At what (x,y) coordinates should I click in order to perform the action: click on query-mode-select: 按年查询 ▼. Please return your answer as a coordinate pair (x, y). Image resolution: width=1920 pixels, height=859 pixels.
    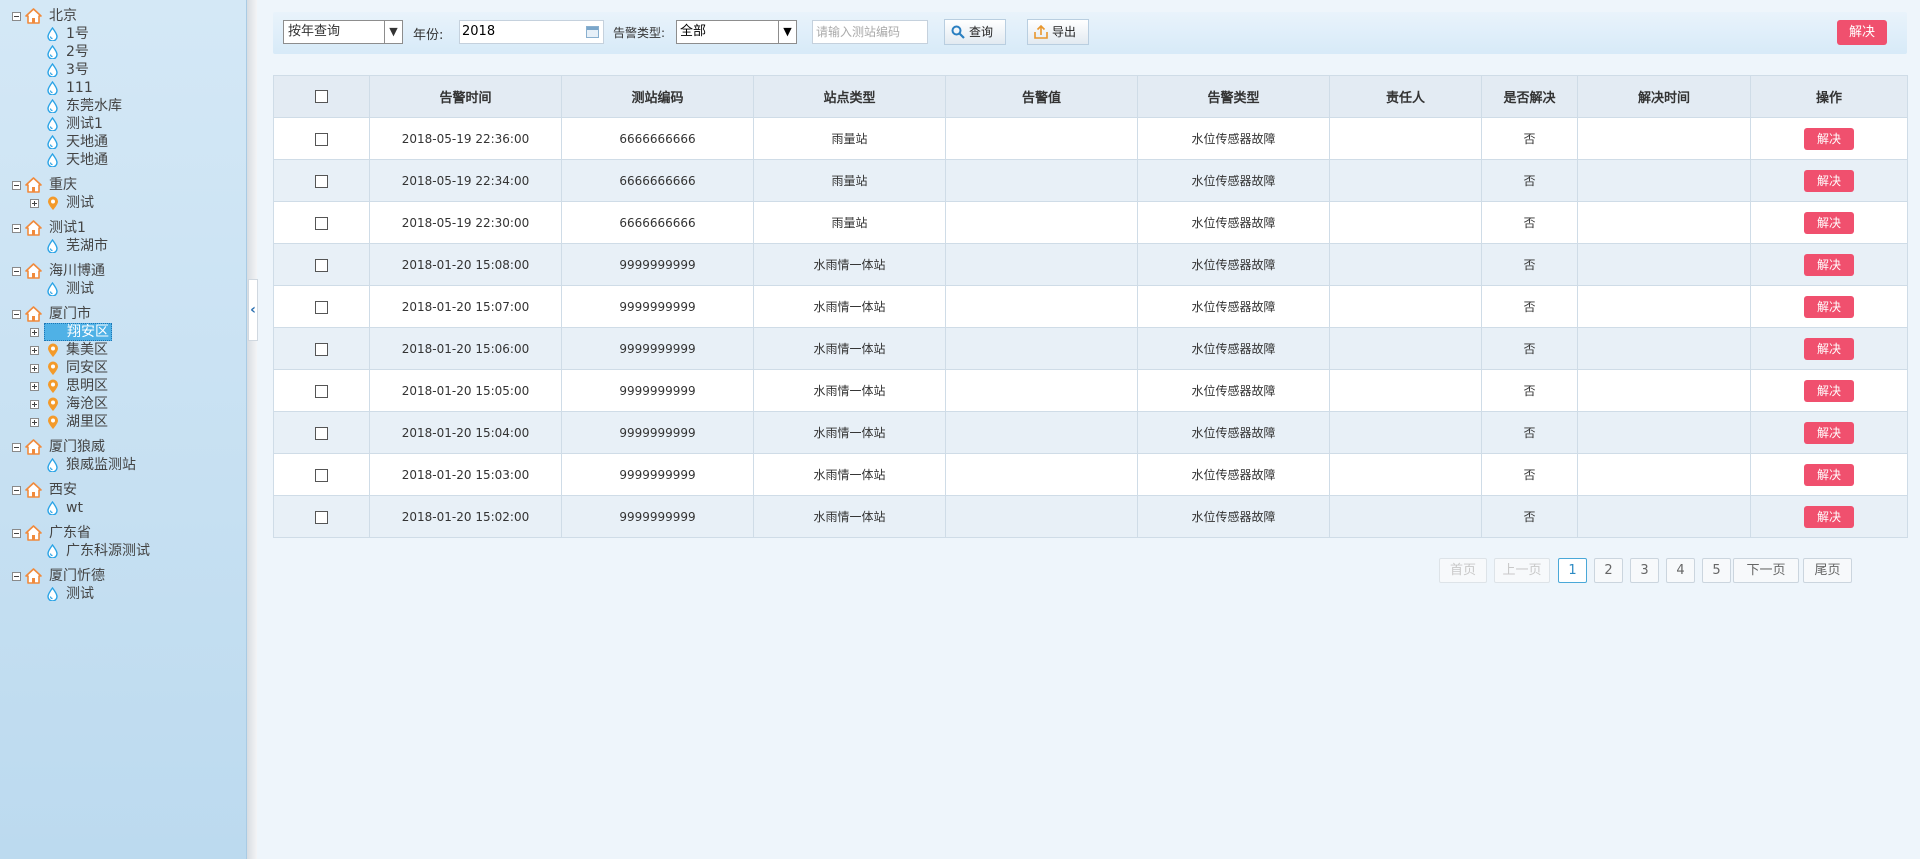
    Looking at the image, I should click on (343, 32).